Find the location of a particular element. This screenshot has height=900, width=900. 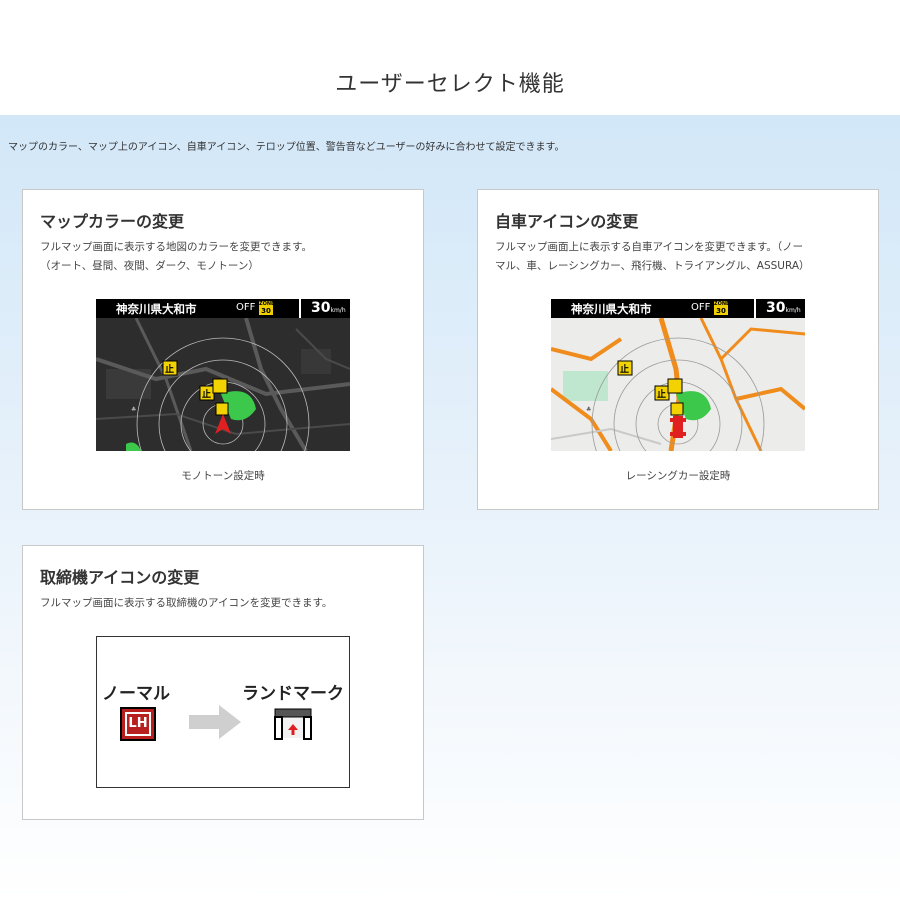

monotone-map-screenshot: ♣ 止 止 神奈川県大和市 OFF ZONE 30 30km/h is located at coordinates (223, 375).